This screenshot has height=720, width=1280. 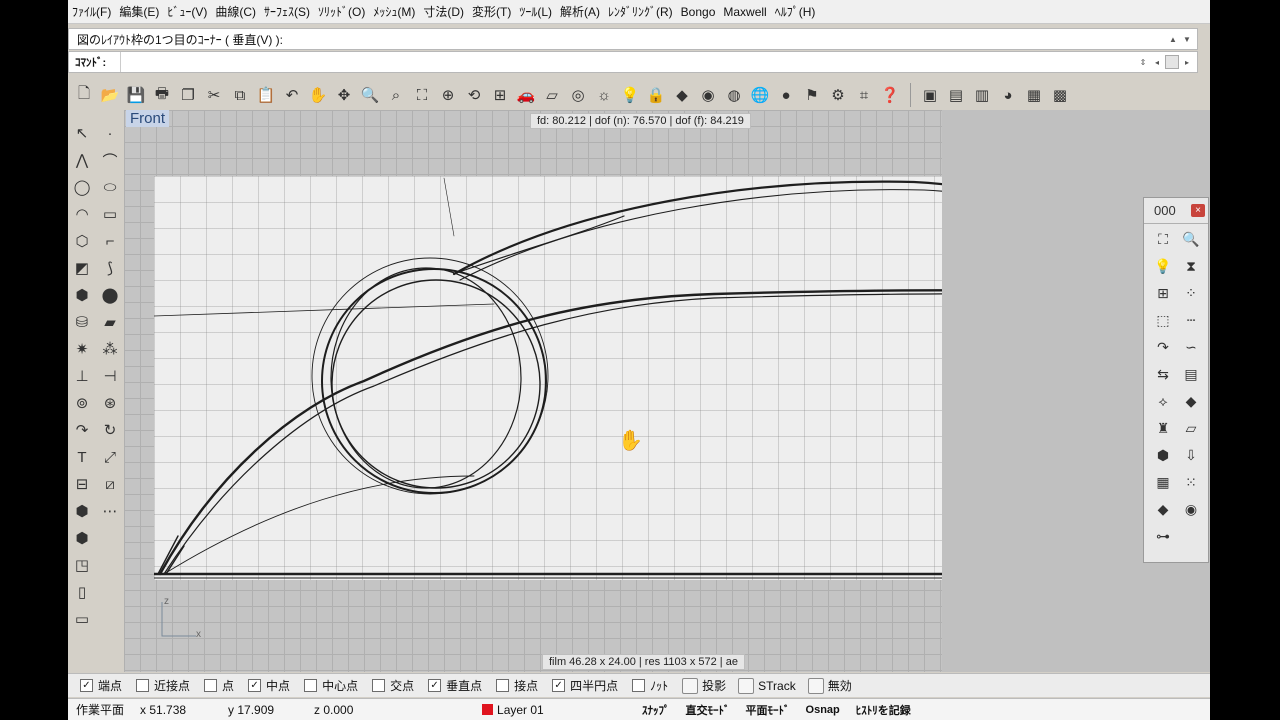 I want to click on render-icon: ▣, so click(x=930, y=95).